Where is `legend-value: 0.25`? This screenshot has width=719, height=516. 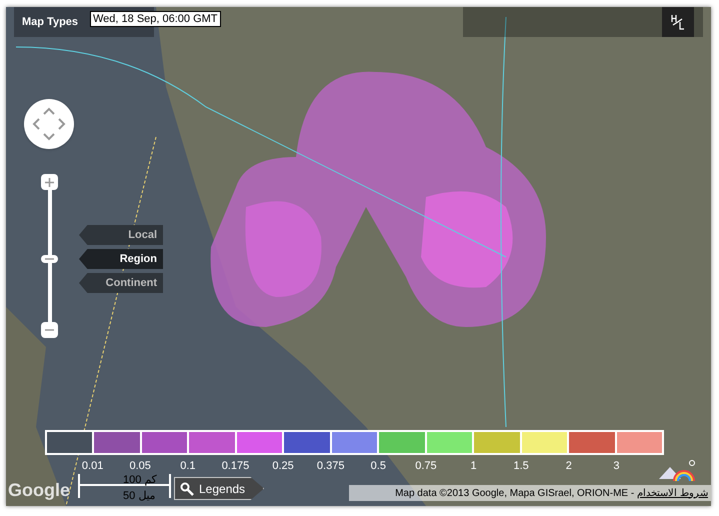
legend-value: 0.25 is located at coordinates (283, 466).